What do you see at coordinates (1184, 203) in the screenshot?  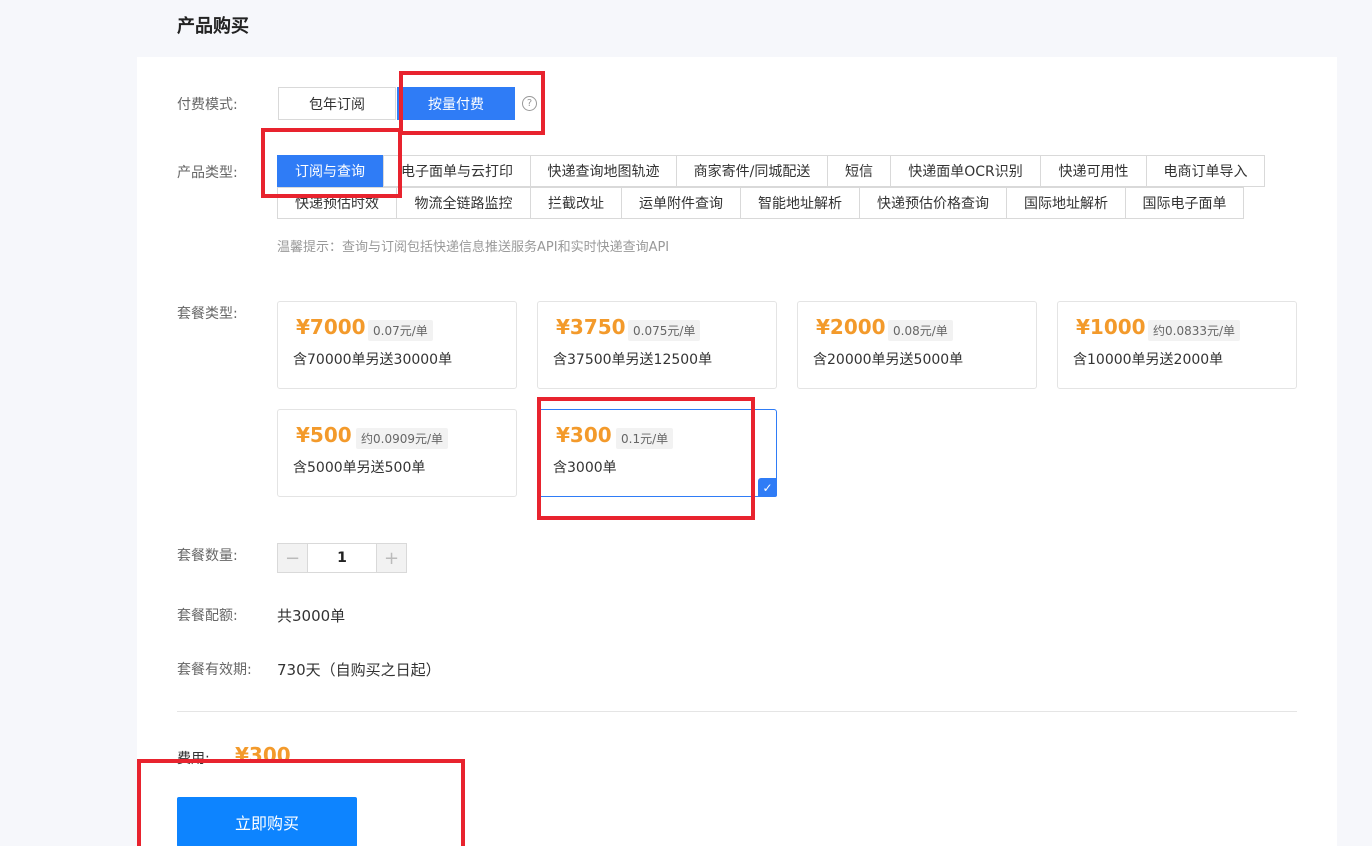 I see `ptype-intl-waybill: 国际电子面单` at bounding box center [1184, 203].